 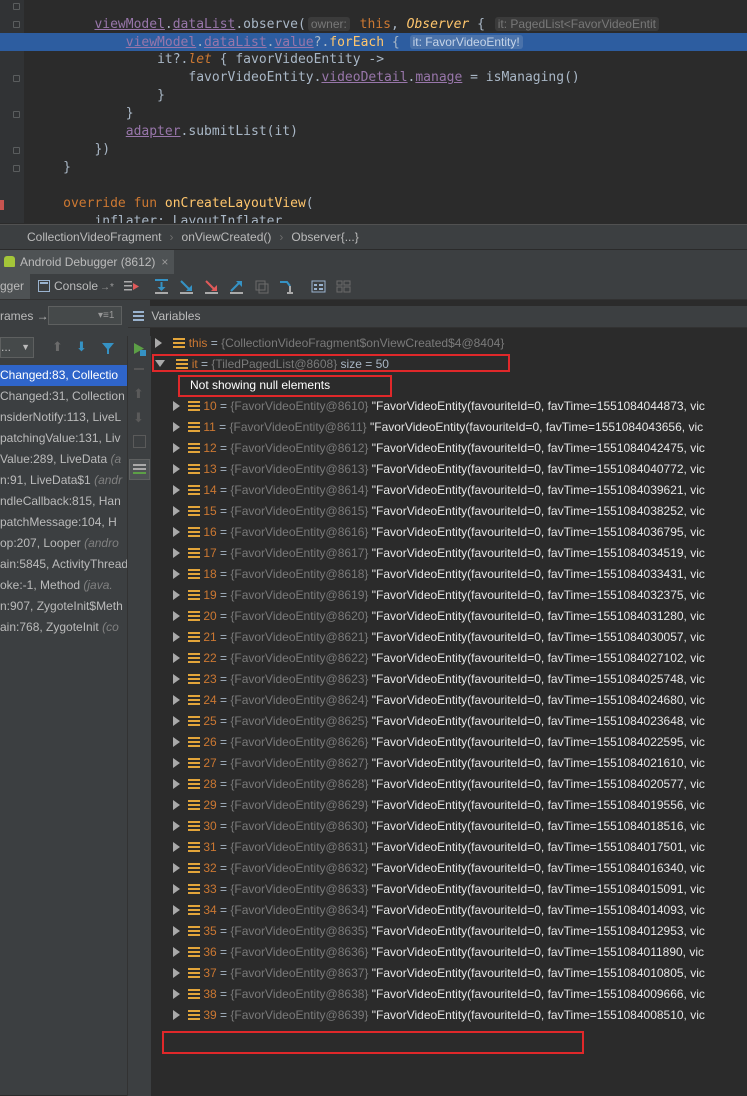 What do you see at coordinates (63, 627) in the screenshot?
I see `frame-row: ain:768, ZygoteInit (co` at bounding box center [63, 627].